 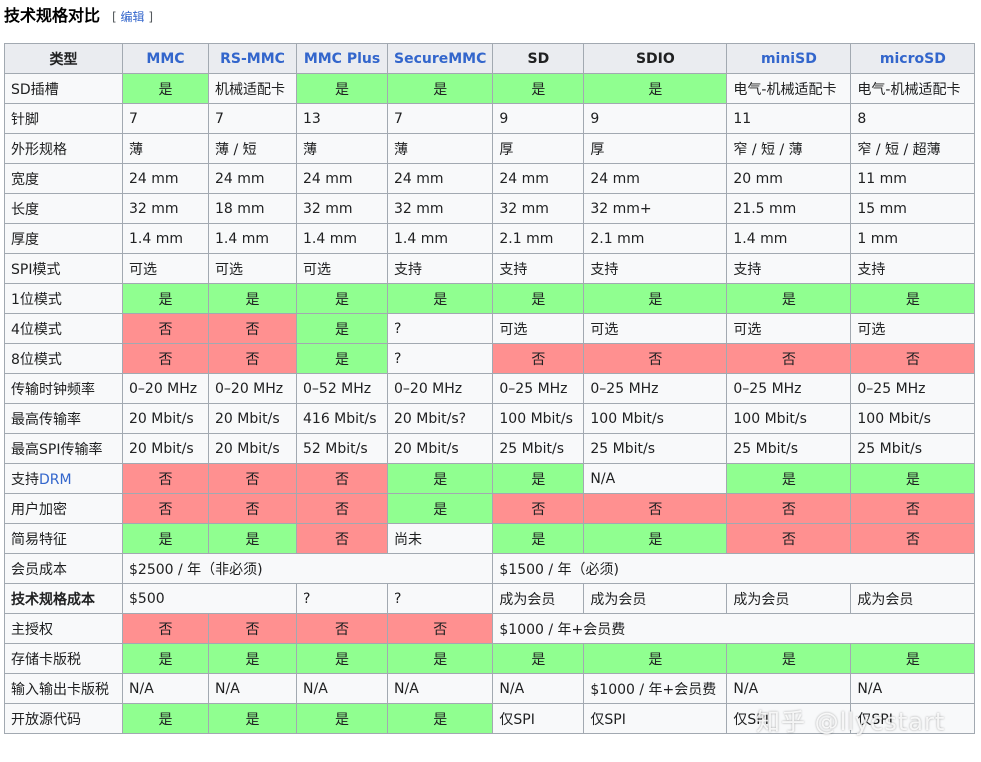 I want to click on section-heading: 技术规格对比 [ 编辑 ], so click(x=78, y=16).